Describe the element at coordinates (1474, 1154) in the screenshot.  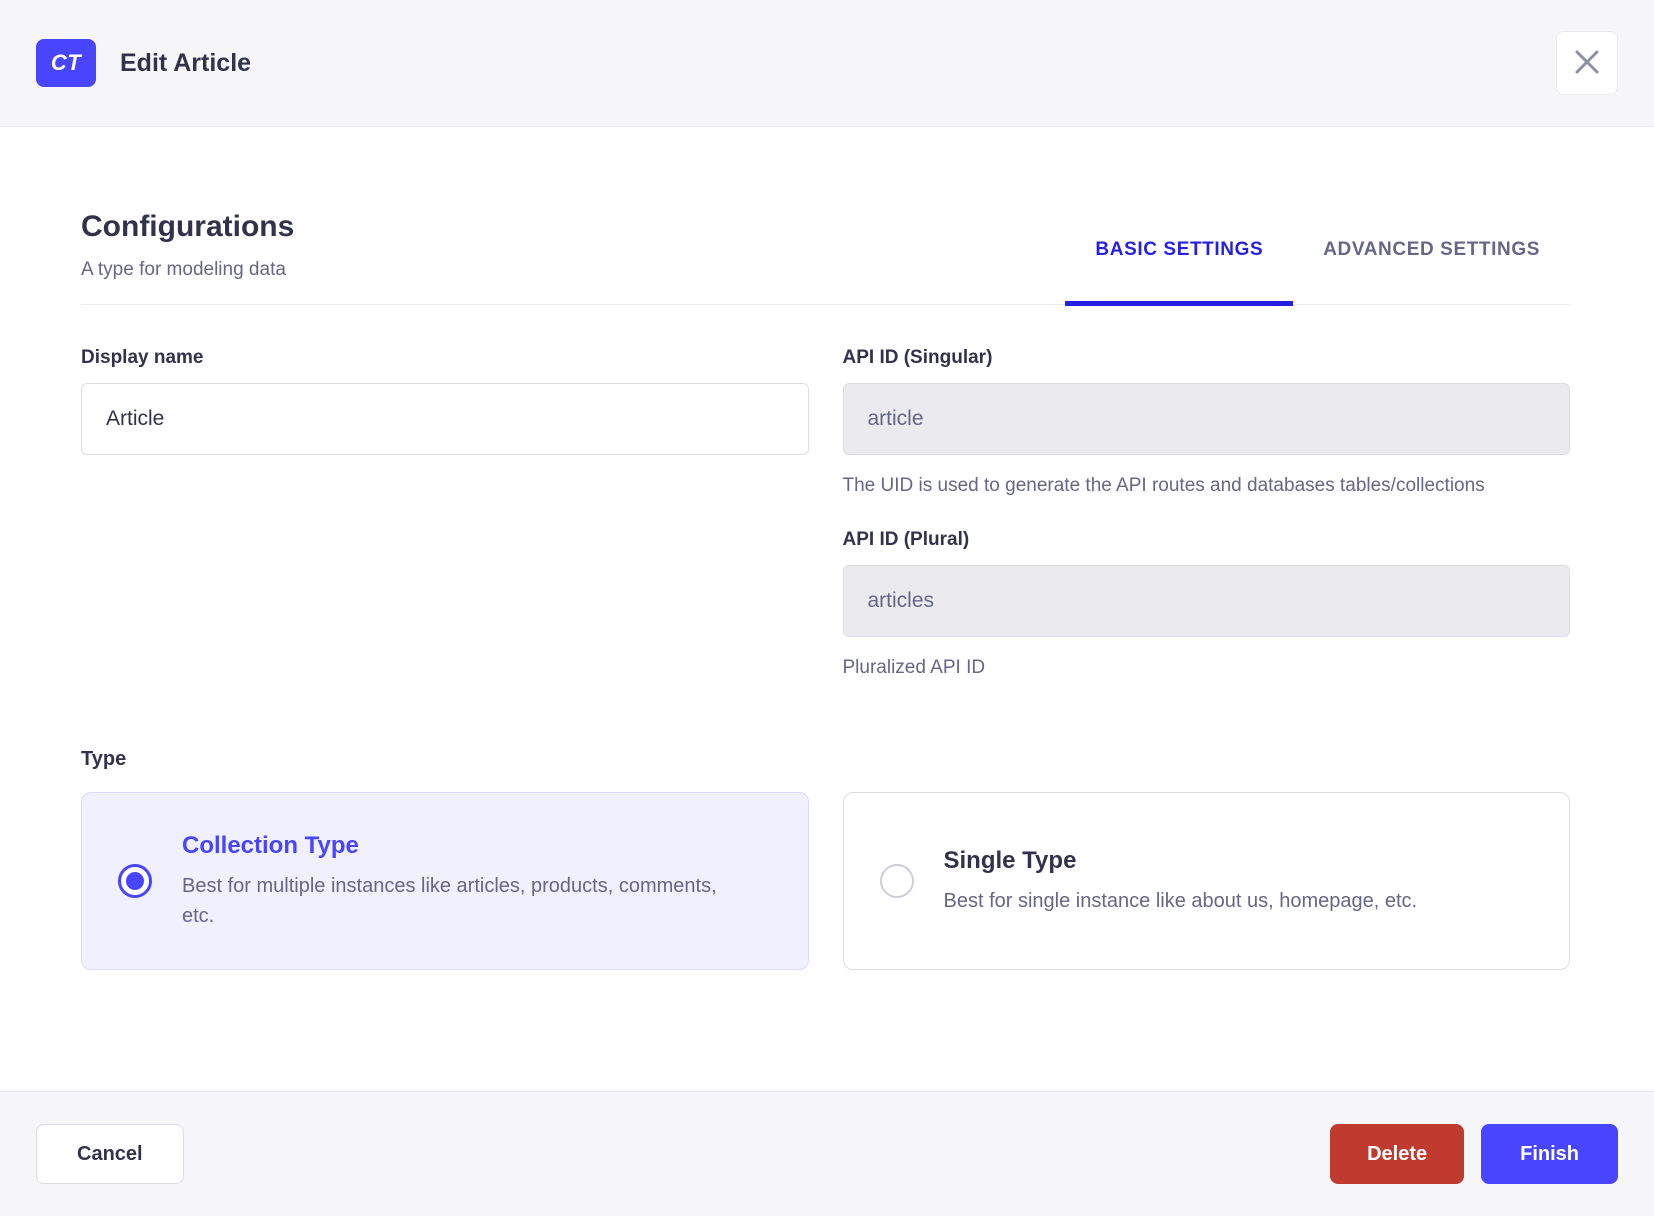
I see `footer-right-actions: Delete Finish` at that location.